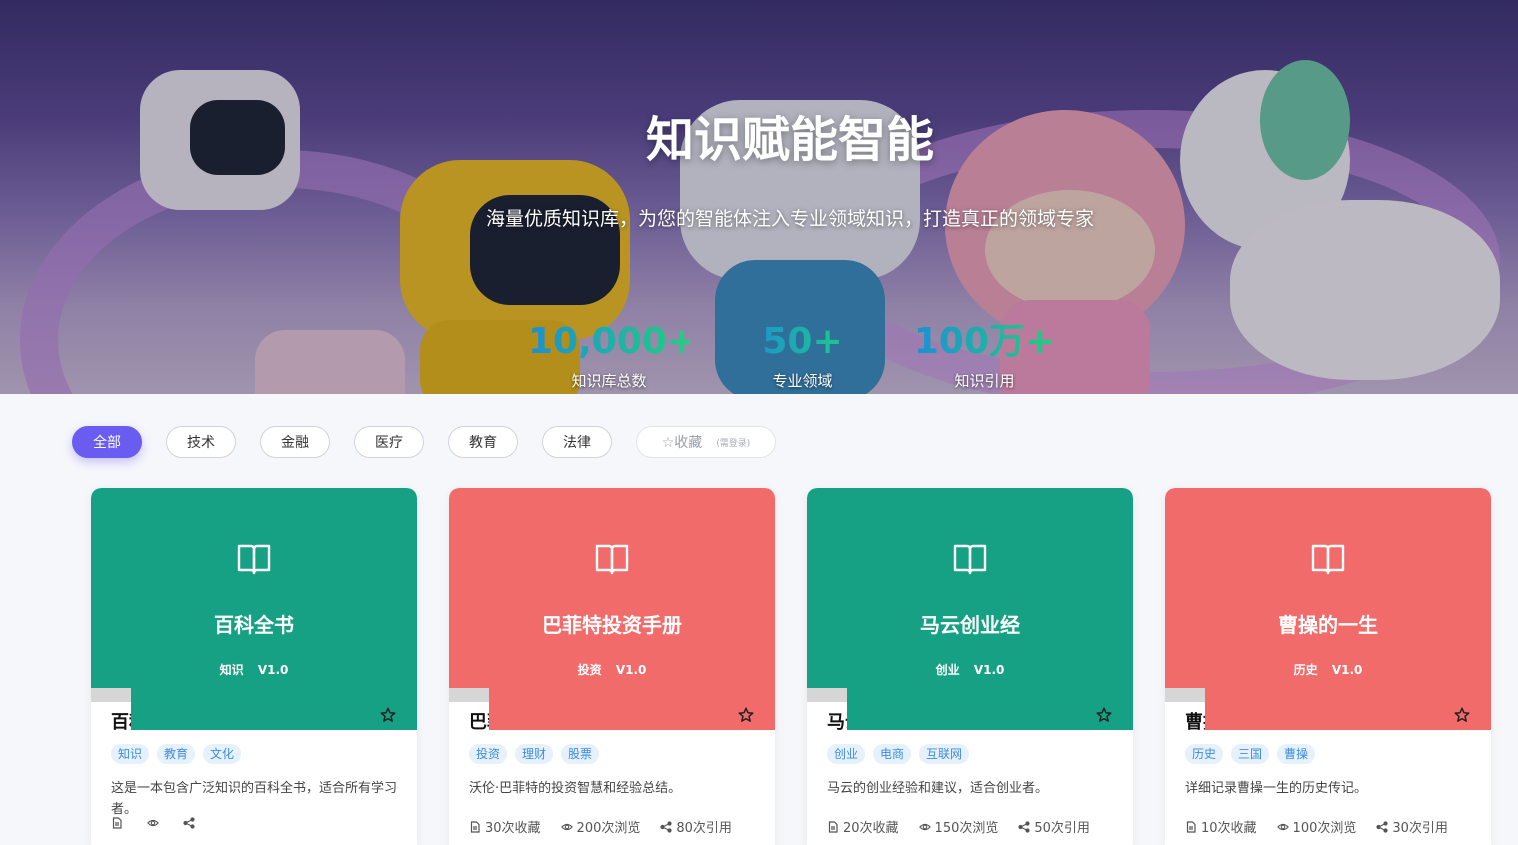  I want to click on card-stats: 20次收藏 150次浏览 50次引用, so click(958, 826).